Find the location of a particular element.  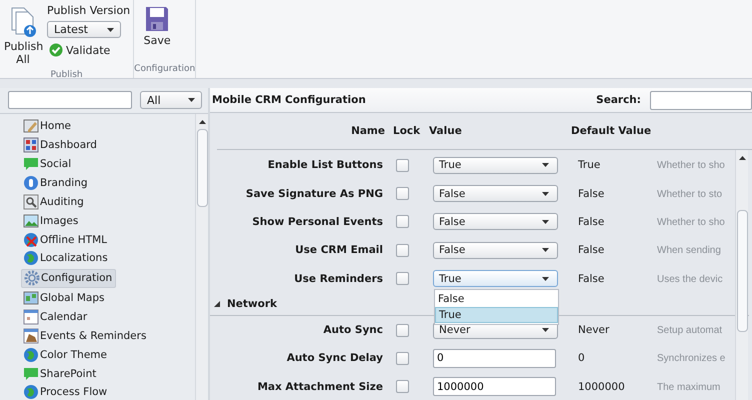

setting-description: The maximum is located at coordinates (688, 387).